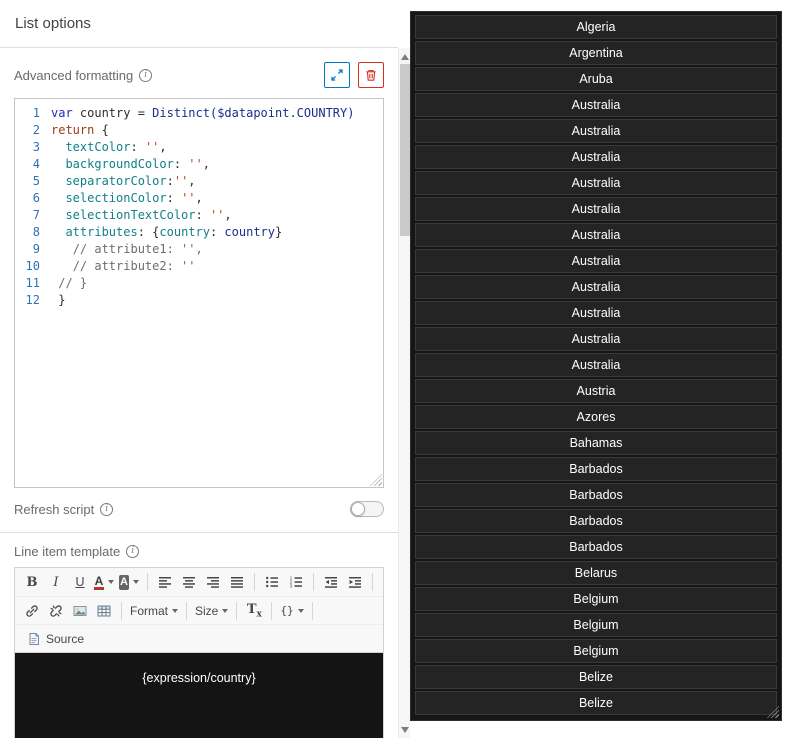 The height and width of the screenshot is (738, 790). I want to click on align-center-button, so click(189, 582).